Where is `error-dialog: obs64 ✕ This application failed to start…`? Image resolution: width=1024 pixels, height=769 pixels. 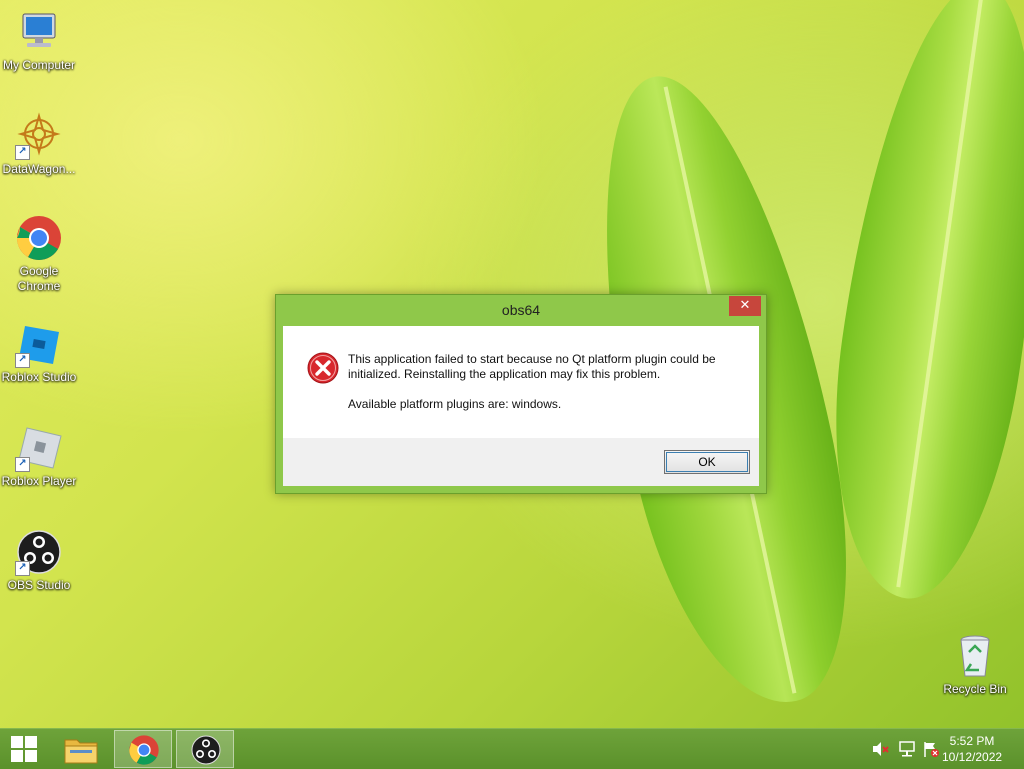 error-dialog: obs64 ✕ This application failed to start… is located at coordinates (521, 394).